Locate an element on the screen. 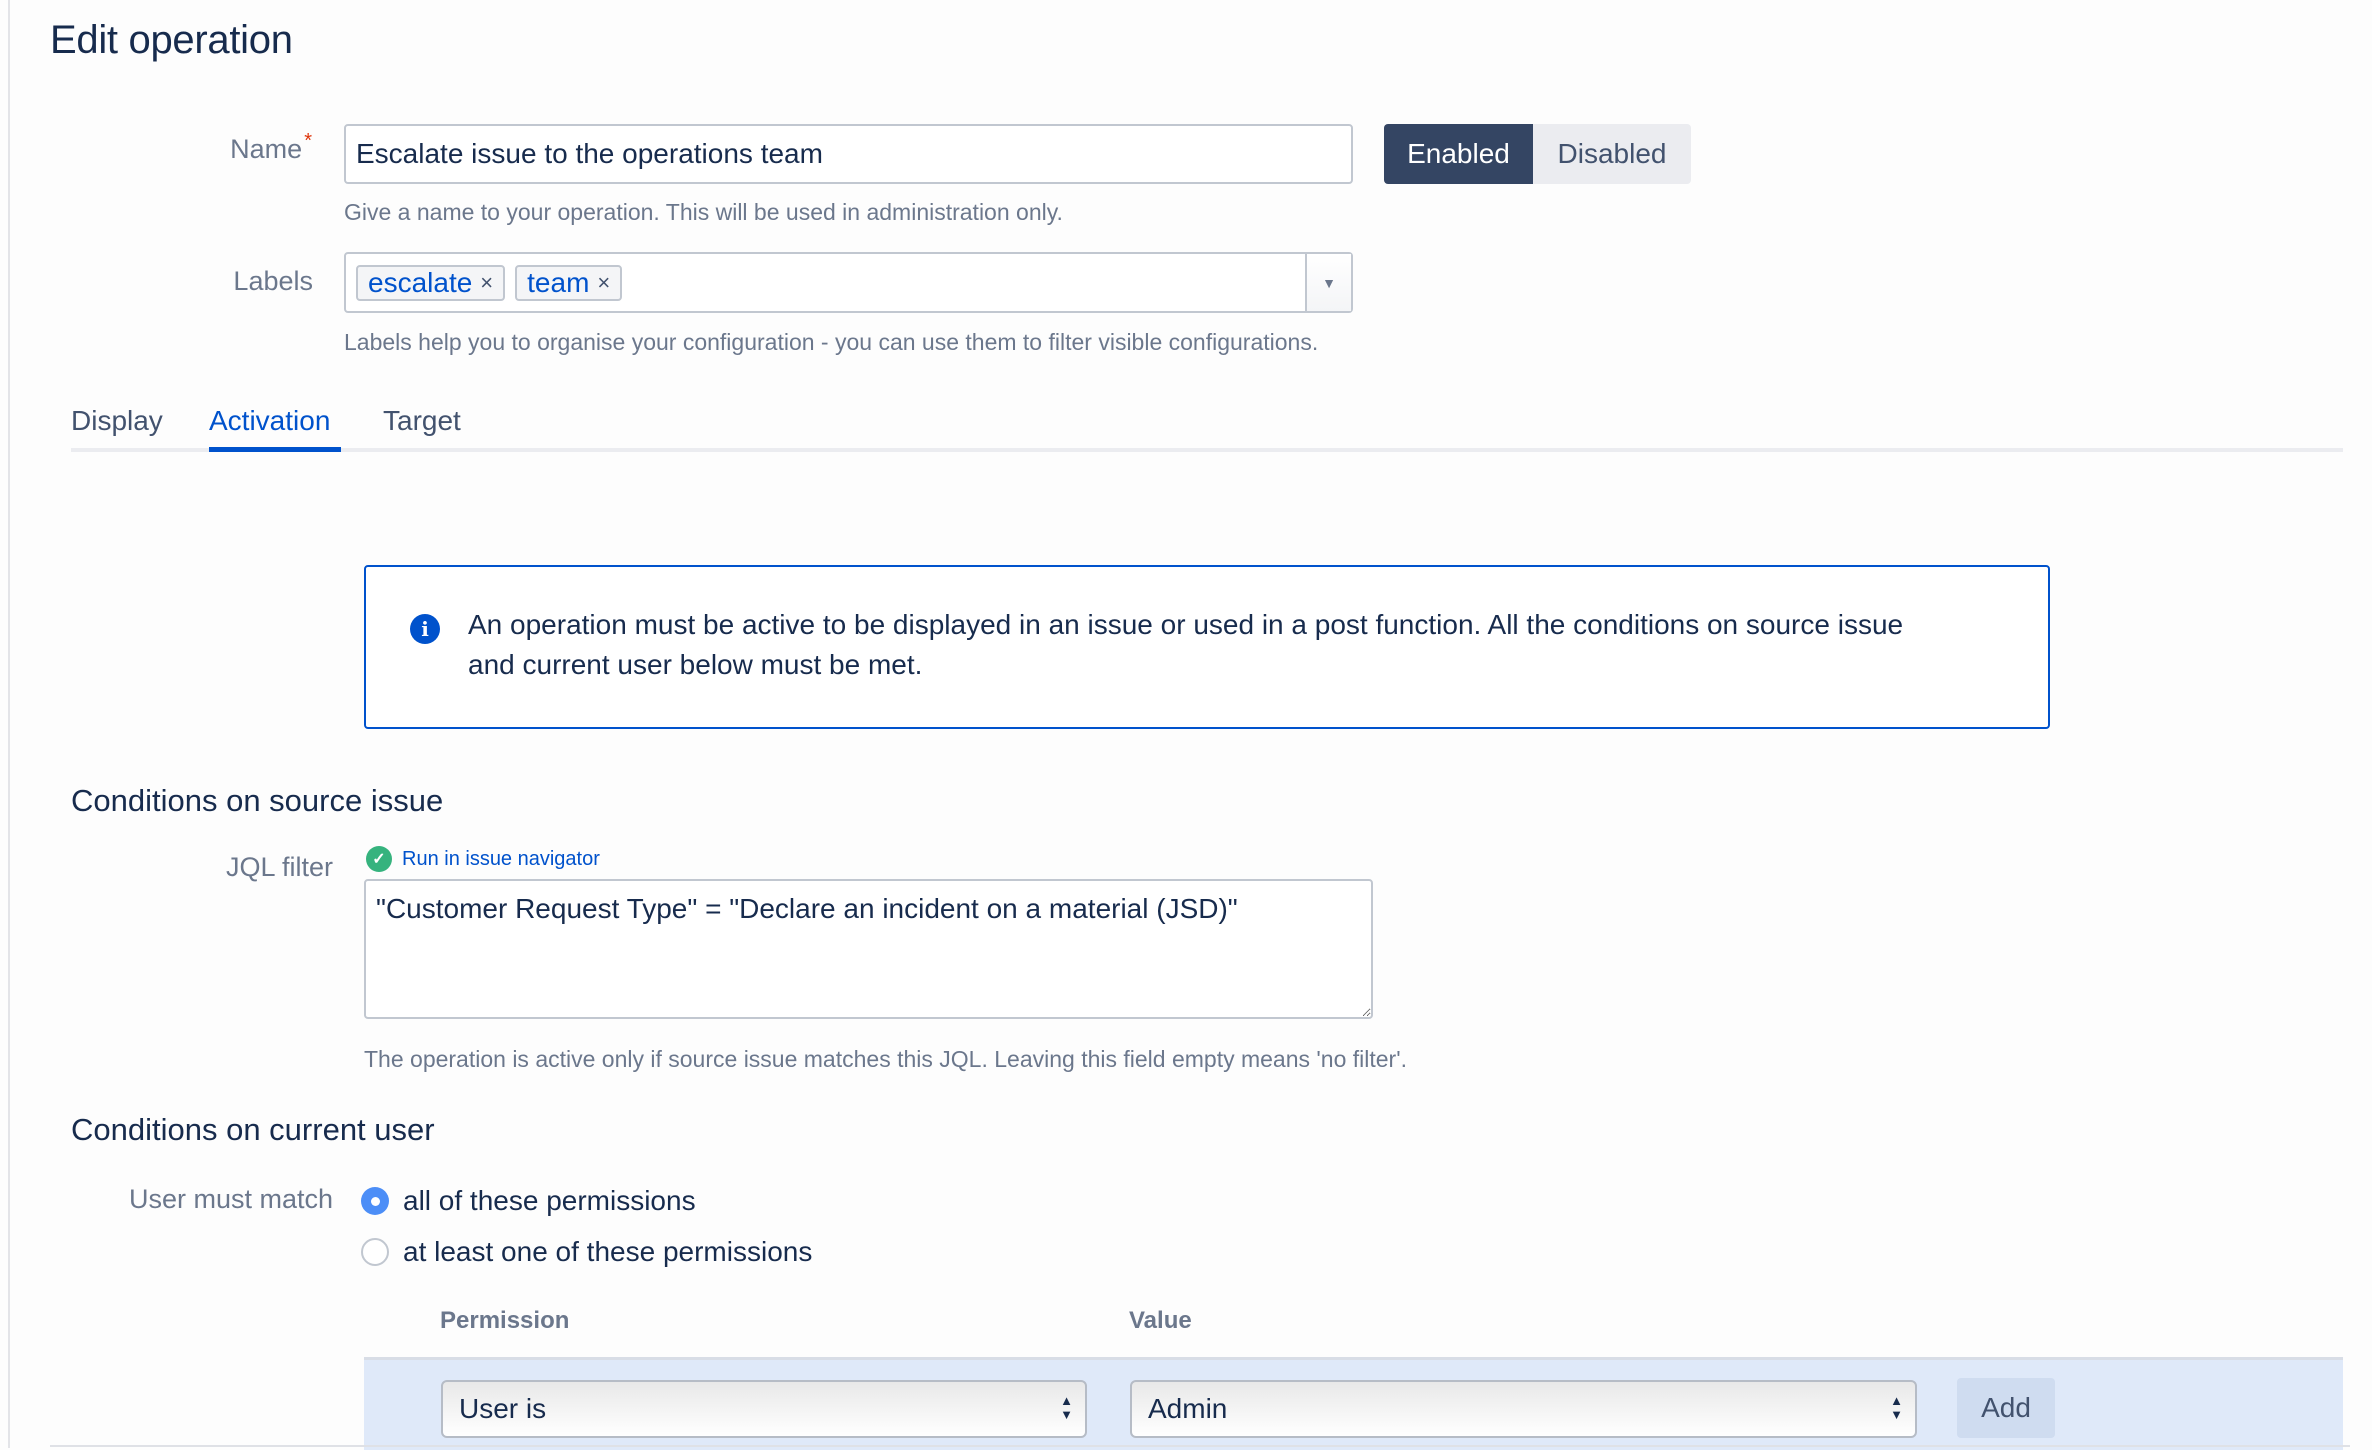 The width and height of the screenshot is (2372, 1450). permission-select: User is ▲ ▼ is located at coordinates (764, 1409).